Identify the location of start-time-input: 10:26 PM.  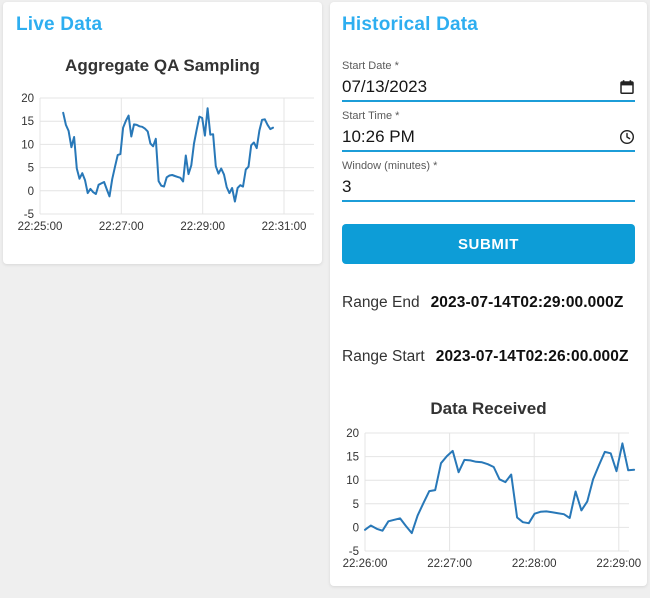
(378, 136).